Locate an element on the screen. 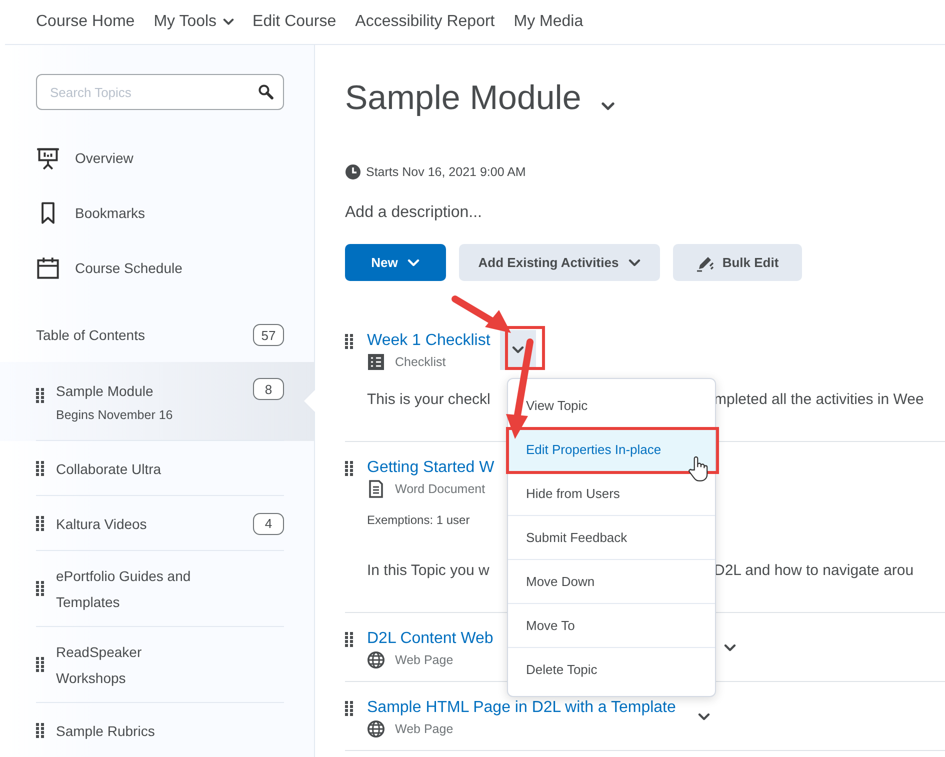  nav-link: Course Home is located at coordinates (85, 22).